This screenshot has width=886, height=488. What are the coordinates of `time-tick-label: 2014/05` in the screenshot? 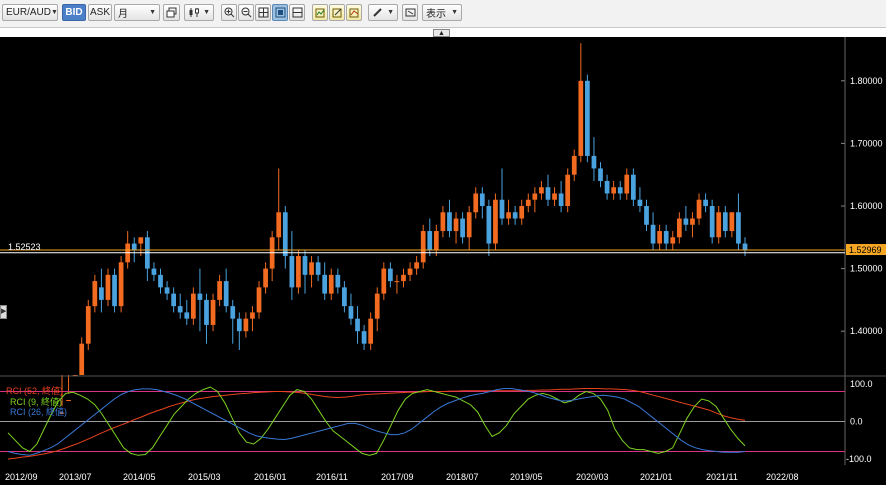 It's located at (139, 477).